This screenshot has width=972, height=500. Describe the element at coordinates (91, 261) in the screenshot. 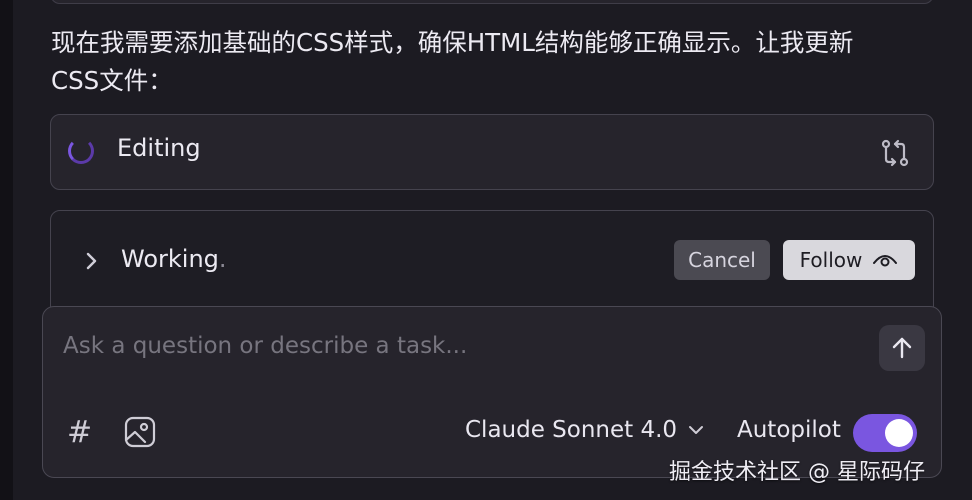

I see `chevron-right-icon` at that location.